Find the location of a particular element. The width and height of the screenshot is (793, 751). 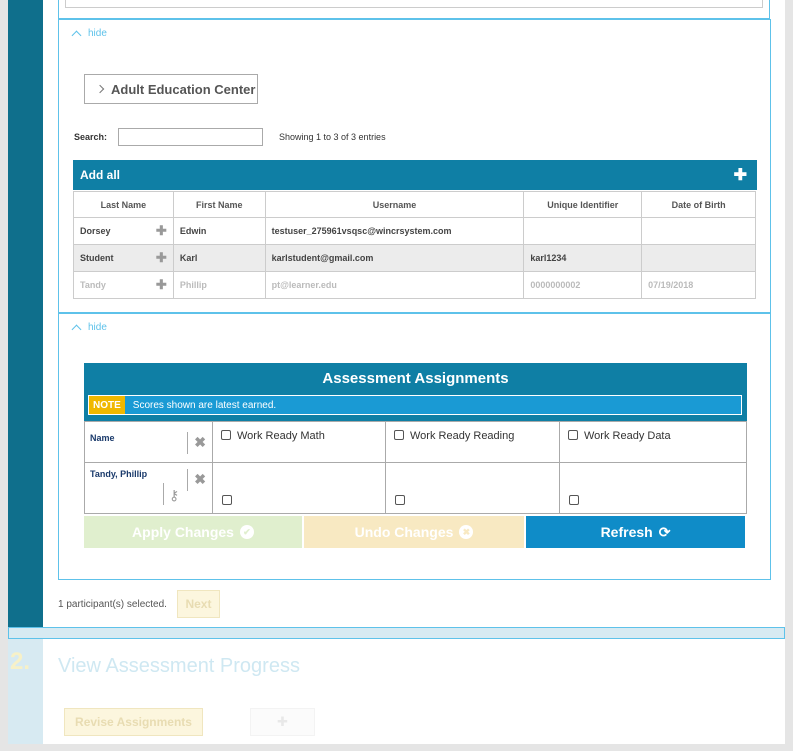

x-circle-icon: ✖ is located at coordinates (466, 532).